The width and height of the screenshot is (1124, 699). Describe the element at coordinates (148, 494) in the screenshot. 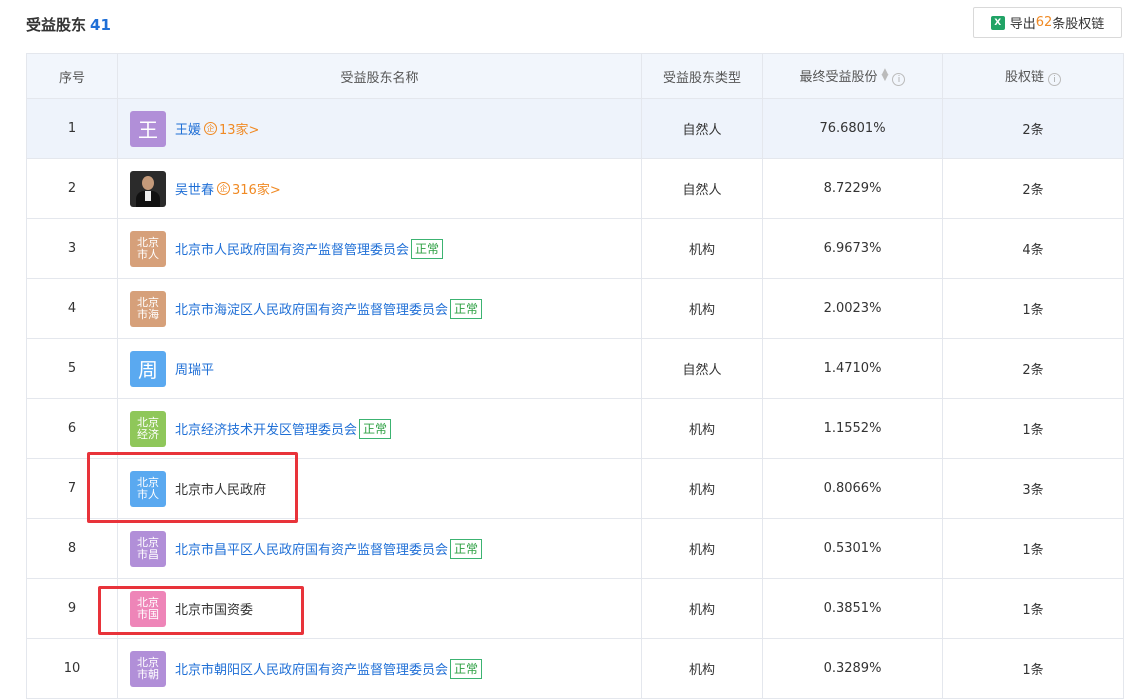

I see `org-avatar-bottom: 市人` at that location.